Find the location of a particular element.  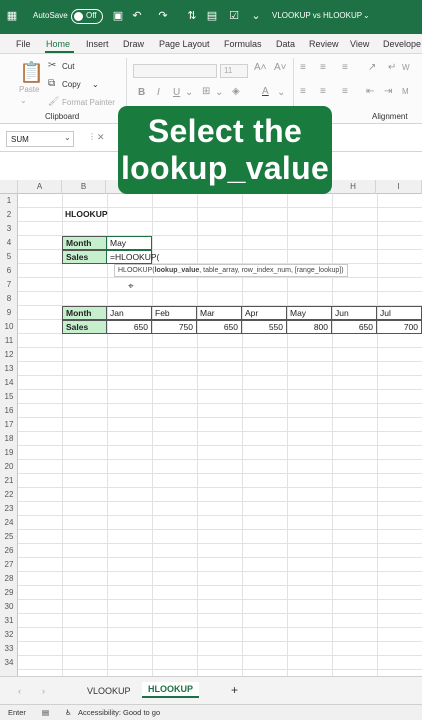

name-box-chevron-icon: ⌄ is located at coordinates (67, 137).